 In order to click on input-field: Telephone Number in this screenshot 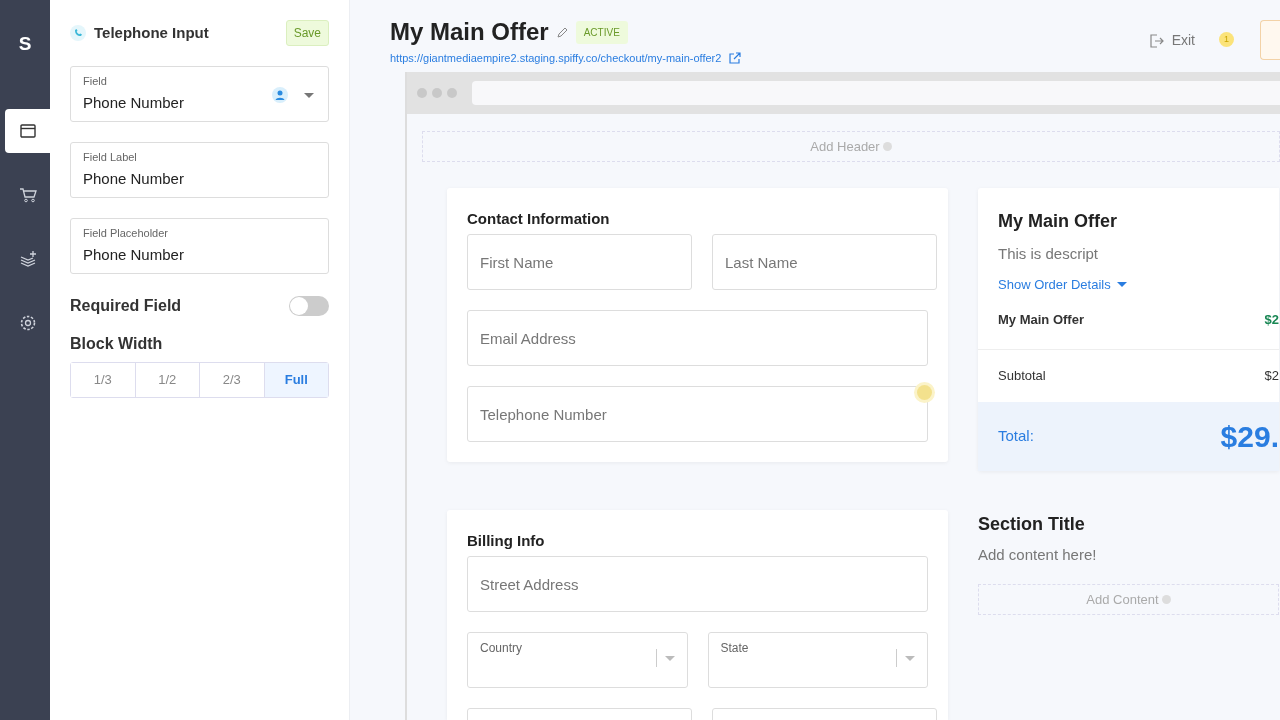, I will do `click(697, 414)`.